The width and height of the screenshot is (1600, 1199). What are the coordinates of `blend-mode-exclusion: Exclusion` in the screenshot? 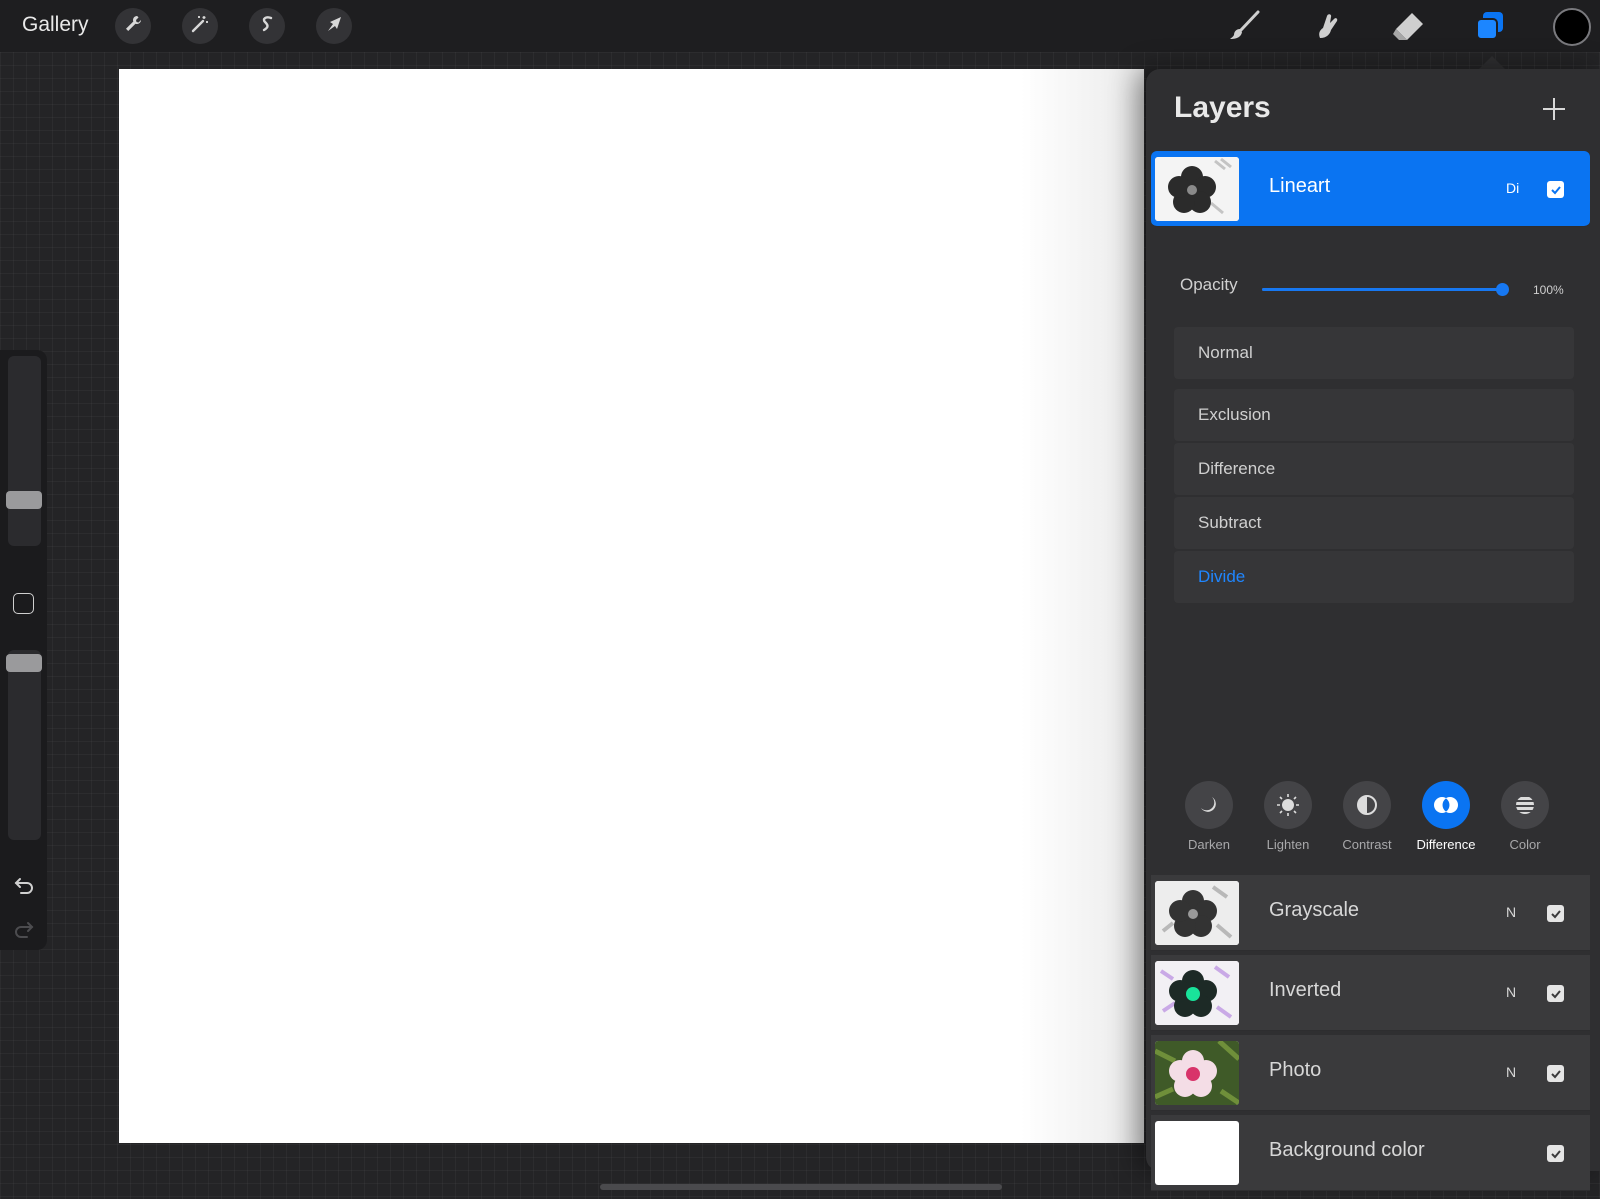 It's located at (1374, 415).